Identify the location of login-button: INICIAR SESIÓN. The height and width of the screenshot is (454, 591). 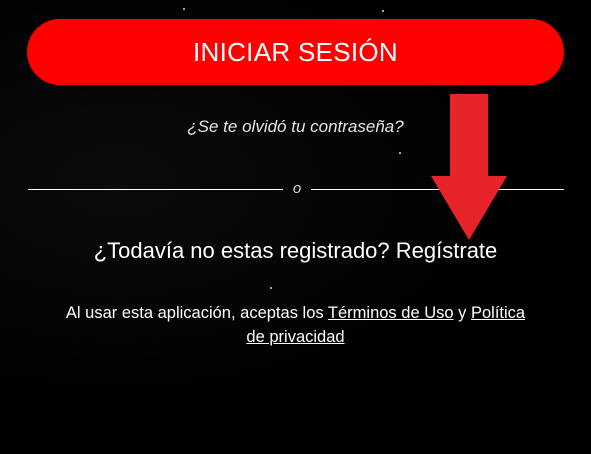
(295, 52).